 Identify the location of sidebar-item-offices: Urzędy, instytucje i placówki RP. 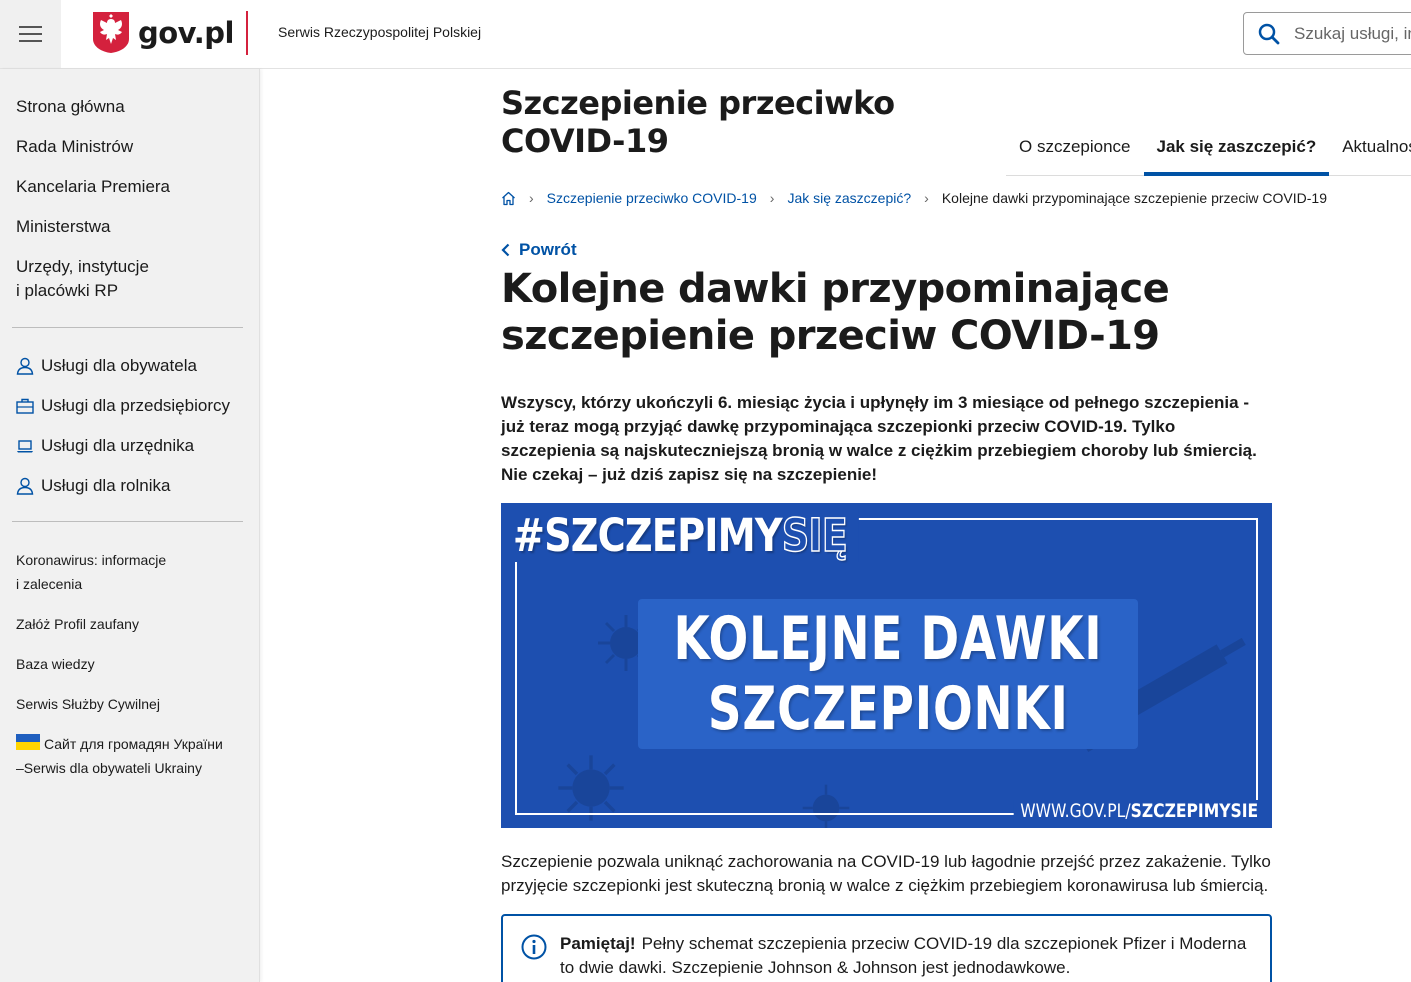
(93, 279).